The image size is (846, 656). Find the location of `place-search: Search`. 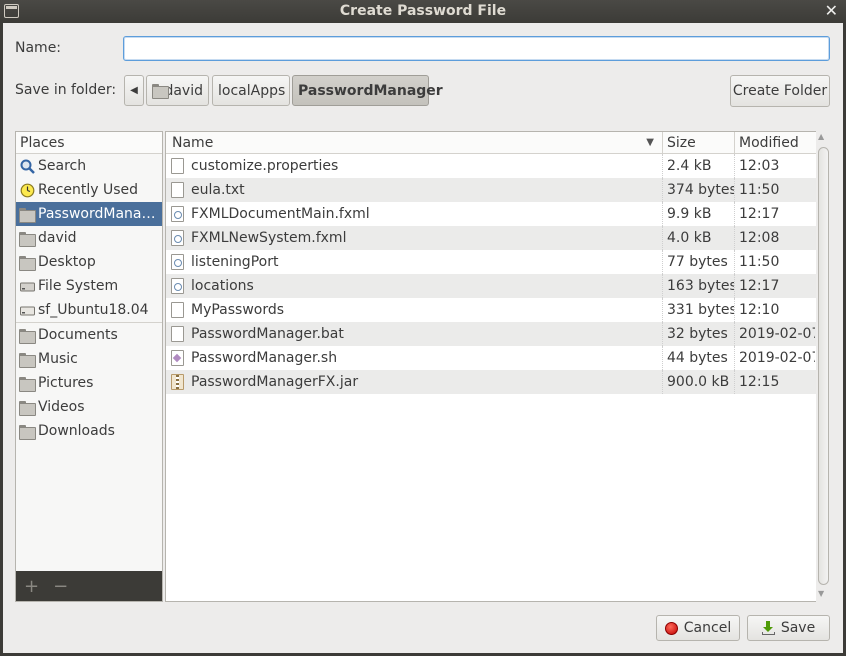

place-search: Search is located at coordinates (89, 166).